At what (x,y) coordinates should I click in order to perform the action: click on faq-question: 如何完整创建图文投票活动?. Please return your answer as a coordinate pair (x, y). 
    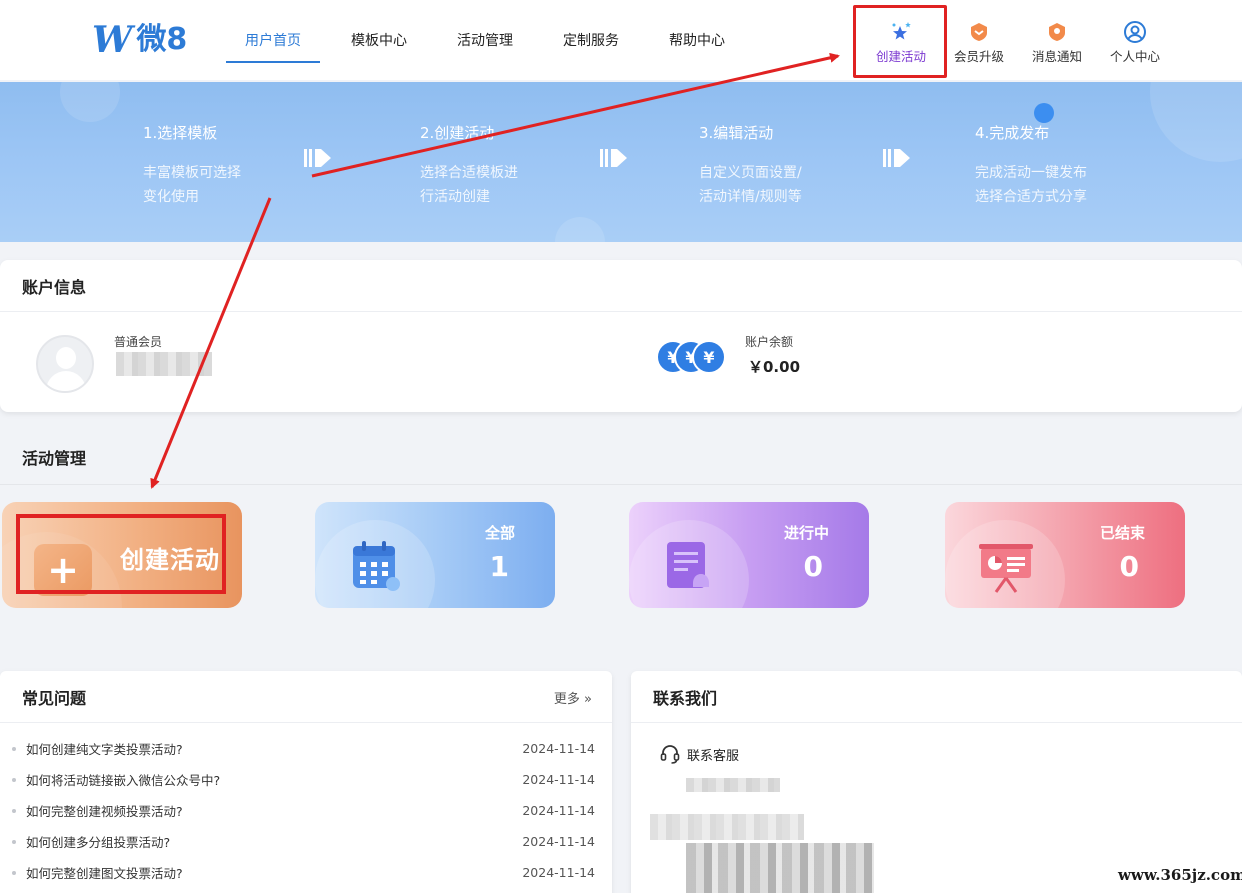
    Looking at the image, I should click on (104, 873).